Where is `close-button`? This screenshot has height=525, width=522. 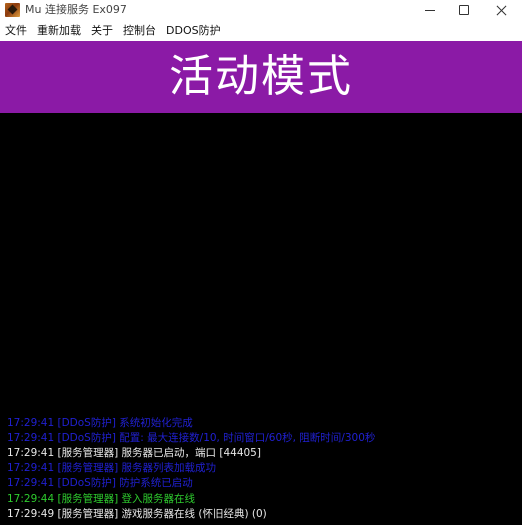
close-button is located at coordinates (501, 10).